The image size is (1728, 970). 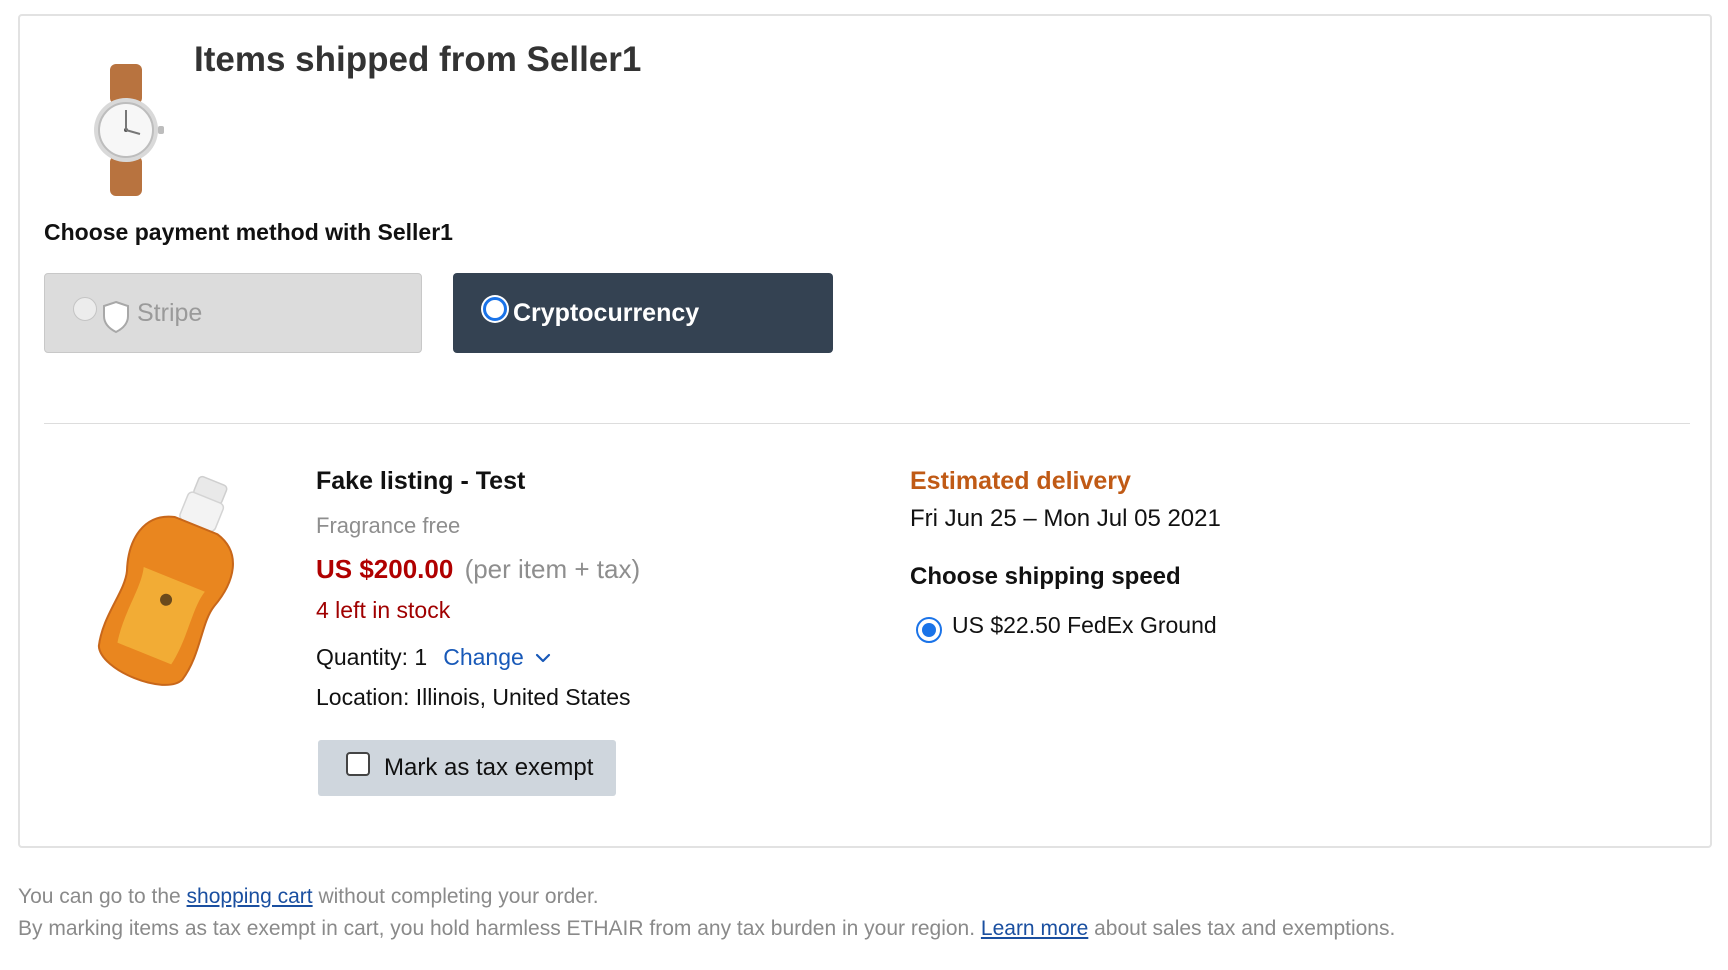 What do you see at coordinates (867, 423) in the screenshot?
I see `section-divider` at bounding box center [867, 423].